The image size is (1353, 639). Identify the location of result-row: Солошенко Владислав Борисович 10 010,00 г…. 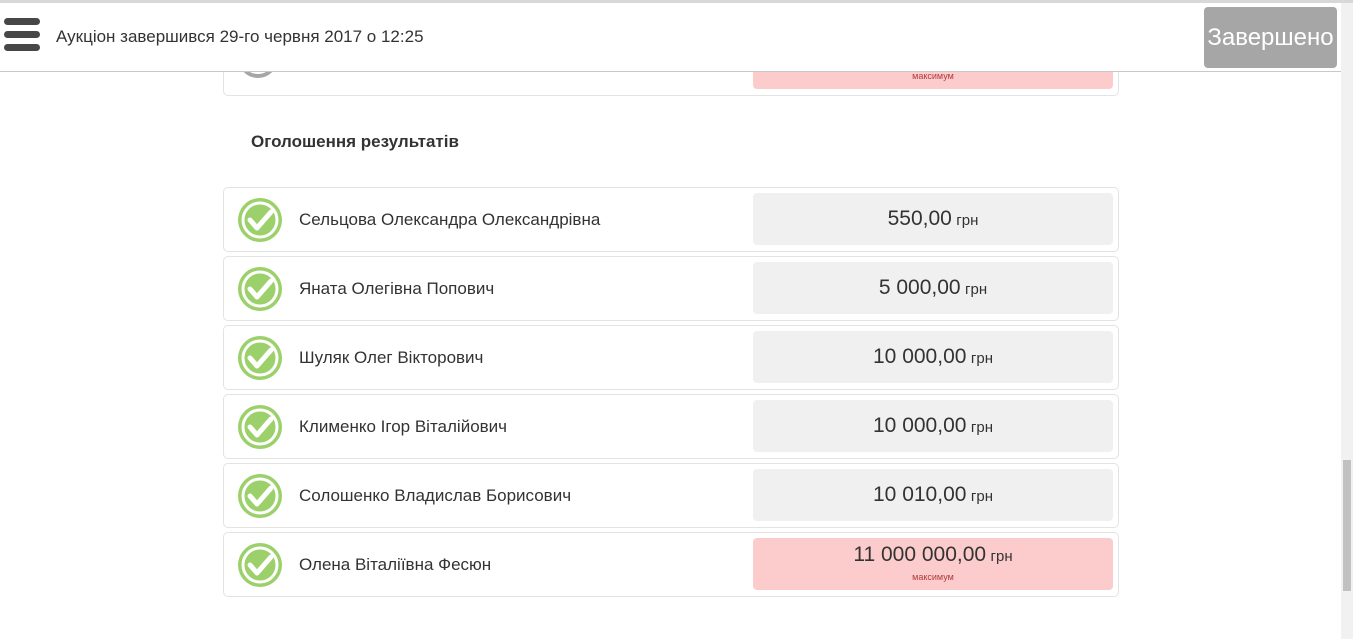
(671, 495).